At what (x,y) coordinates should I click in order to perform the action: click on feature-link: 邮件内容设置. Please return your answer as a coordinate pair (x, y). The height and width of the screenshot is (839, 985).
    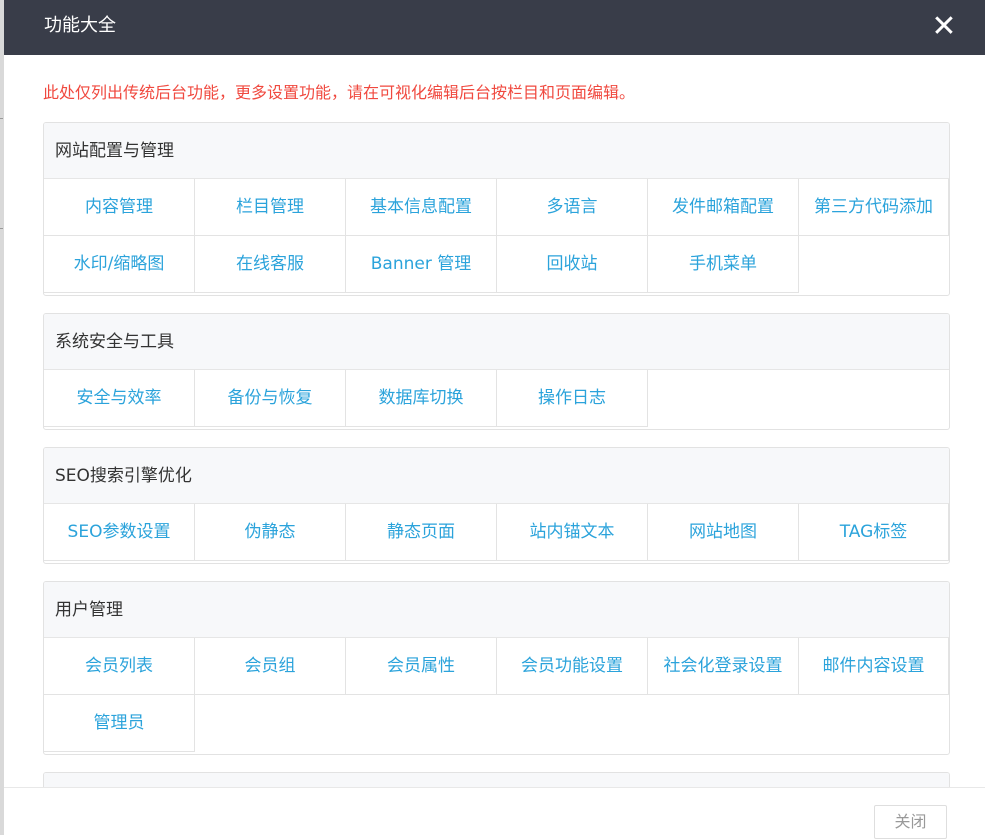
    Looking at the image, I should click on (874, 666).